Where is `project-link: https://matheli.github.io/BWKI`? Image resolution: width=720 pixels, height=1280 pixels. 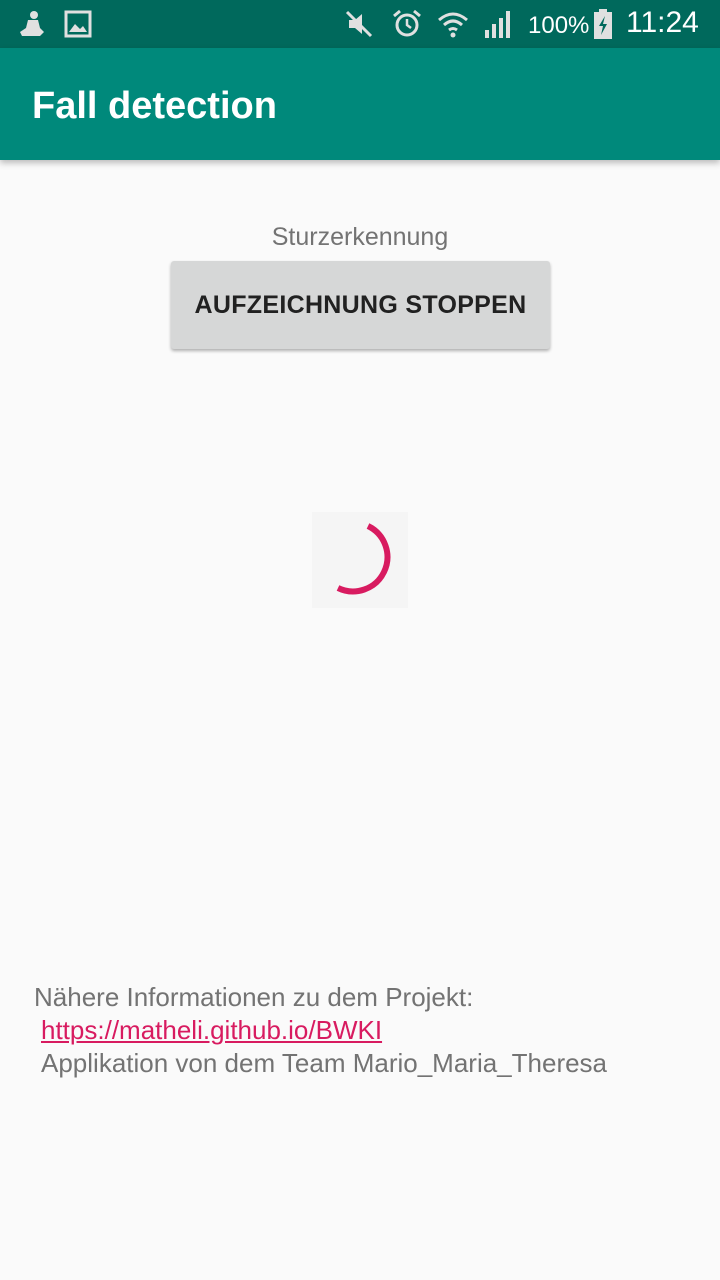
project-link: https://matheli.github.io/BWKI is located at coordinates (211, 1030).